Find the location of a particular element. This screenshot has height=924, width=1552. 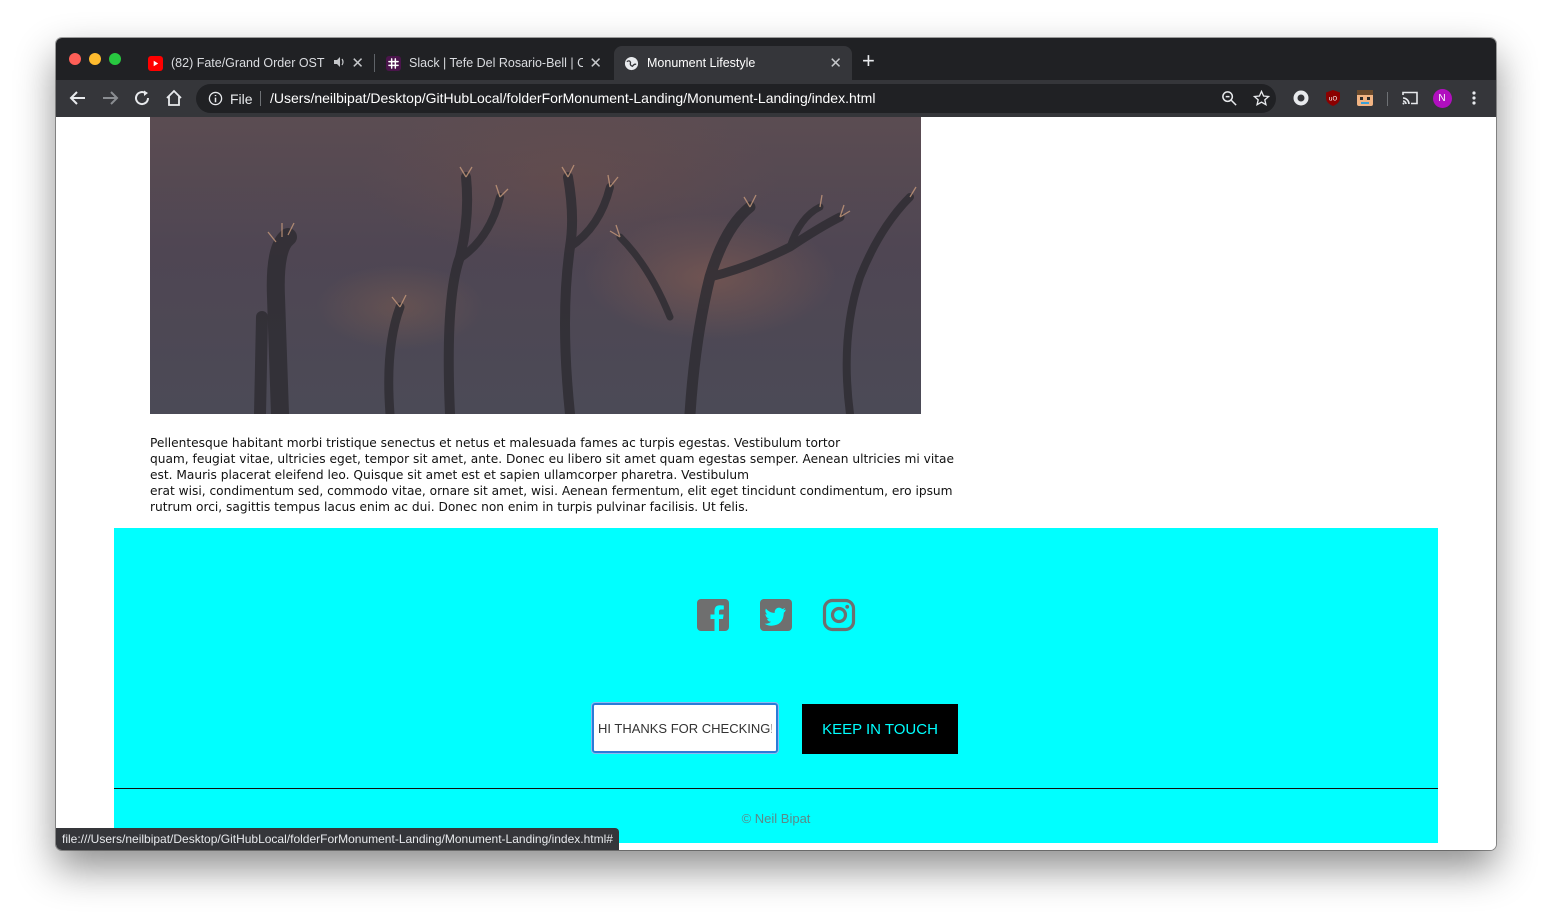

tab-title: Slack | Tefe Del Rosario-Bell | C is located at coordinates (496, 63).